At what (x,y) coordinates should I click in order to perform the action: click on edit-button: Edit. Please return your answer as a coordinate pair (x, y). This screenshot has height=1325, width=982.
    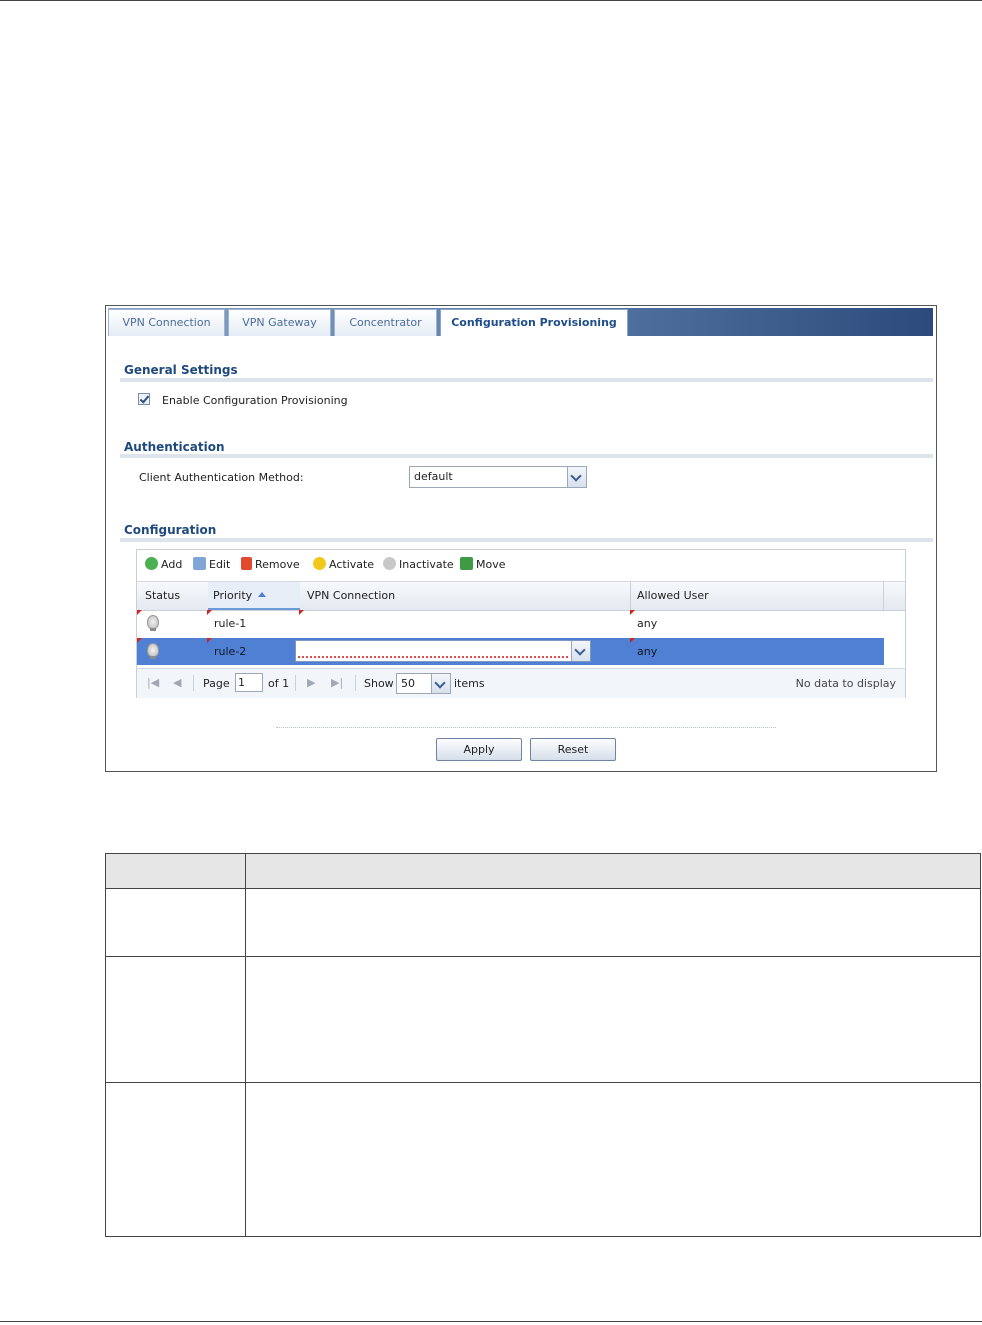
    Looking at the image, I should click on (211, 564).